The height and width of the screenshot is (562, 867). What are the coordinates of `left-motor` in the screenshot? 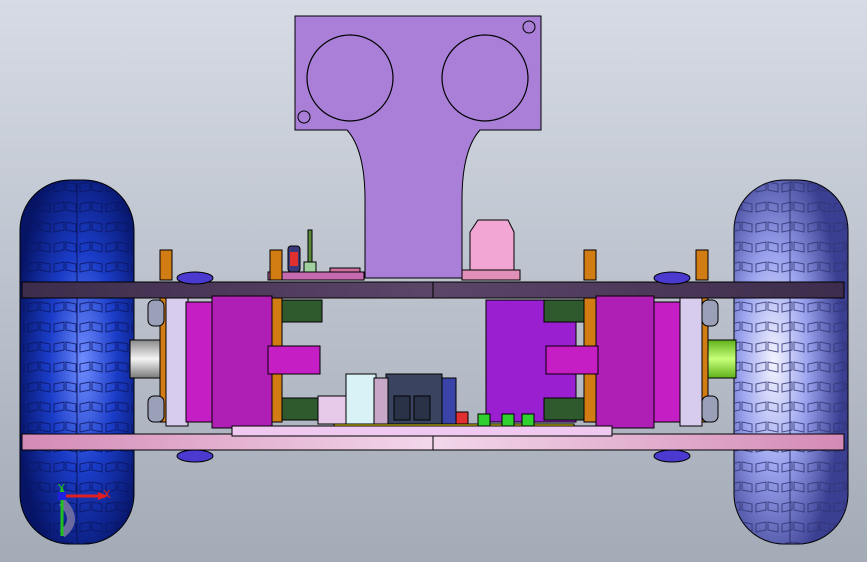 It's located at (235, 362).